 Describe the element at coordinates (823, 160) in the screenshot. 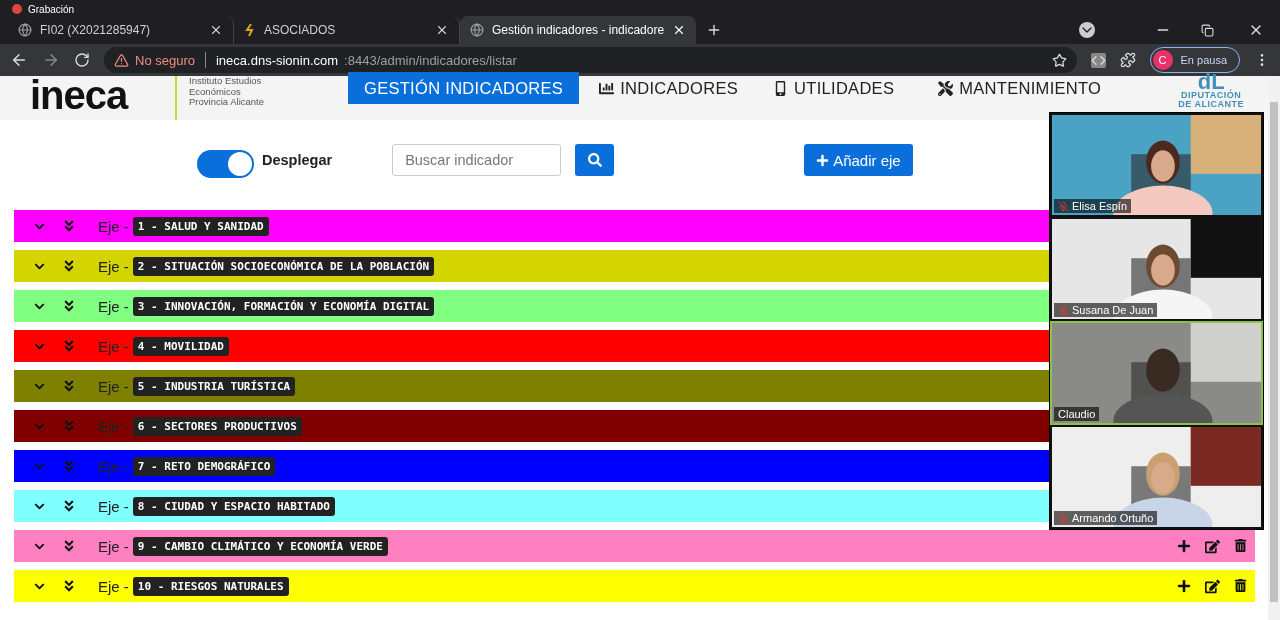

I see `plus-icon` at that location.